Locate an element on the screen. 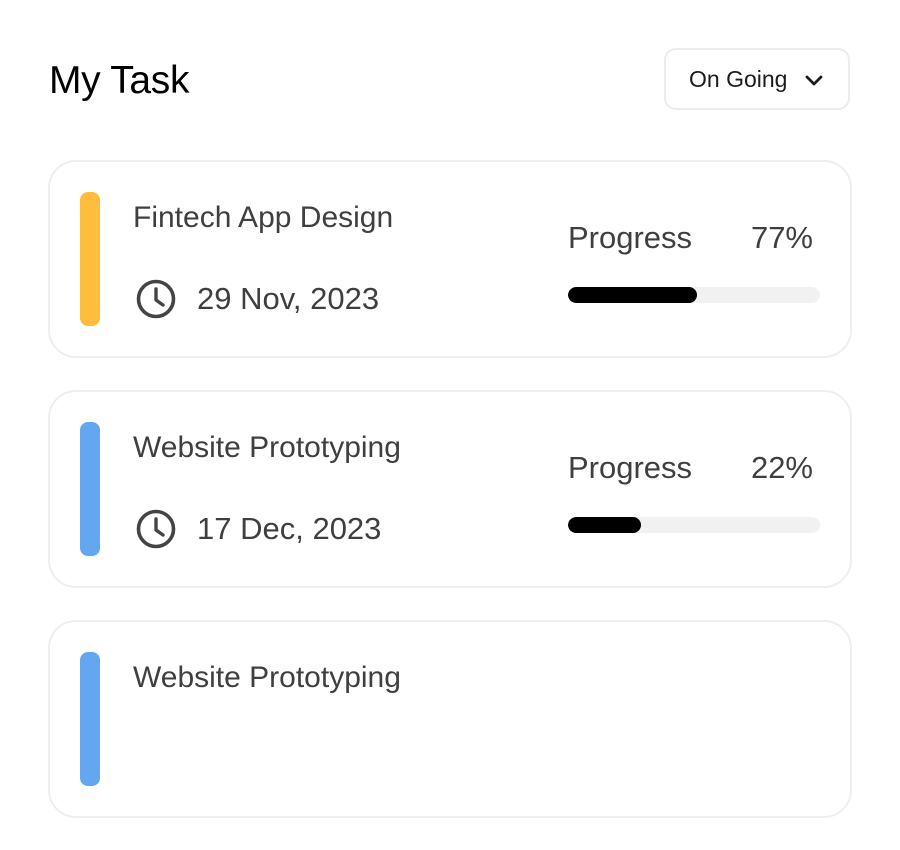 The height and width of the screenshot is (850, 900). task-date: 29 Nov, 2023 is located at coordinates (288, 298).